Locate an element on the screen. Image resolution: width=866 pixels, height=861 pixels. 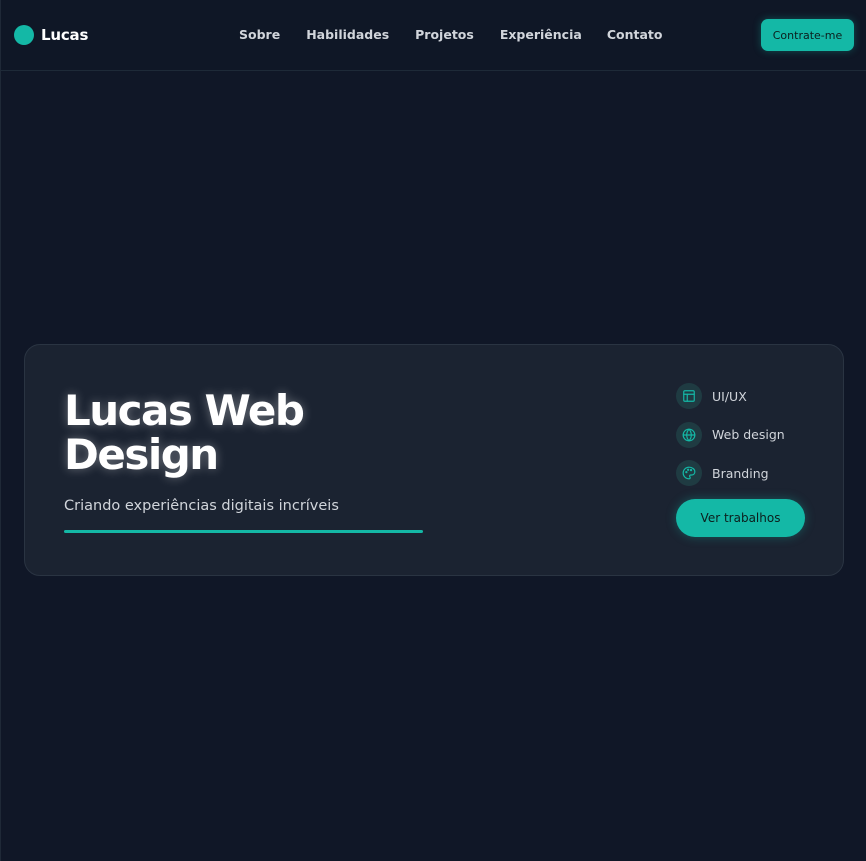
palette-icon is located at coordinates (689, 473).